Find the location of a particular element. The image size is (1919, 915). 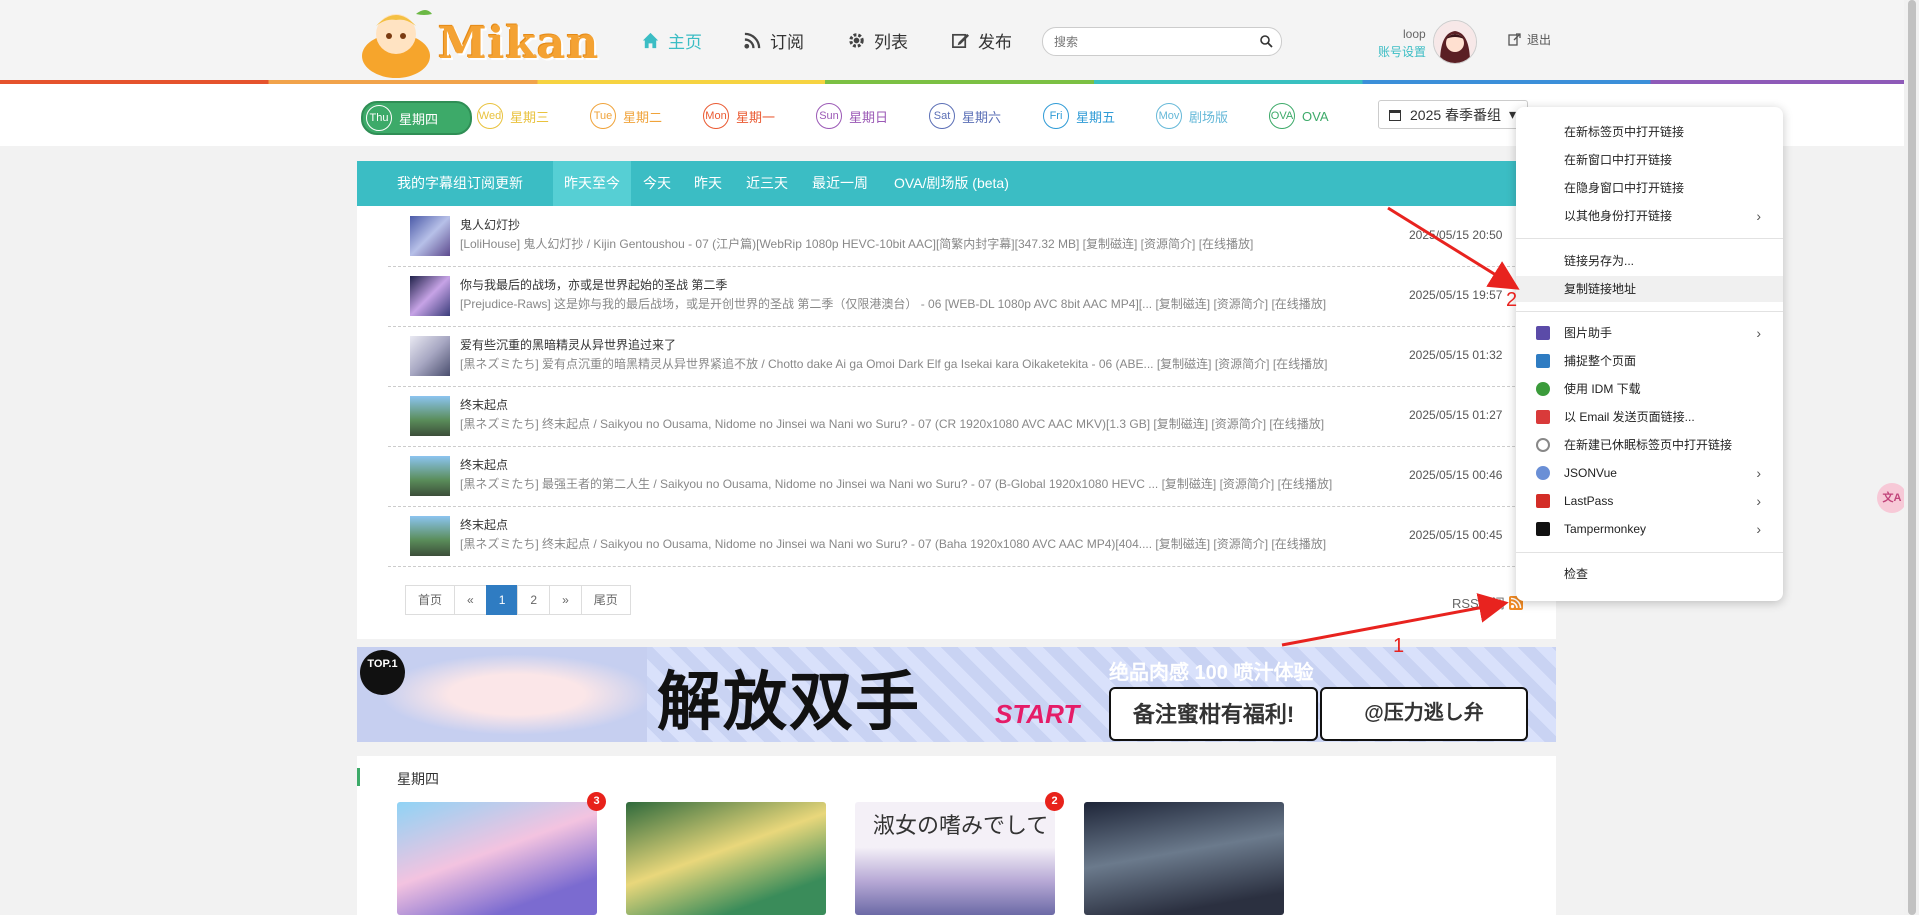

menu-label: 在新建已休眠标签页中打开链接 is located at coordinates (1648, 445).